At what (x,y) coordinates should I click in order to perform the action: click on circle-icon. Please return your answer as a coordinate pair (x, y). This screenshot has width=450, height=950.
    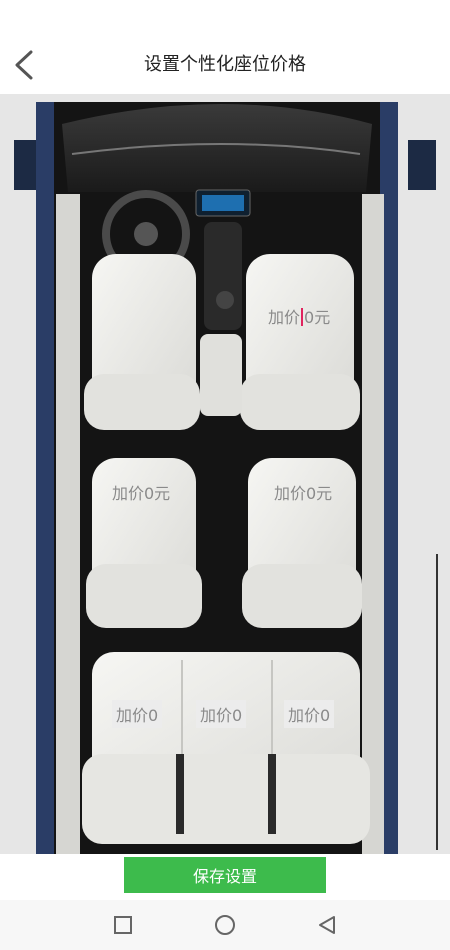
    Looking at the image, I should click on (225, 925).